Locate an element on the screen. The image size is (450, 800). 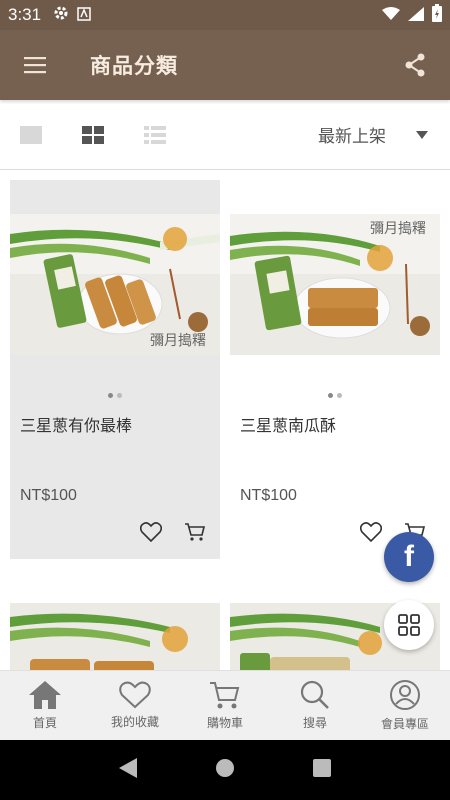
nav-search: 搜尋 is located at coordinates (315, 705).